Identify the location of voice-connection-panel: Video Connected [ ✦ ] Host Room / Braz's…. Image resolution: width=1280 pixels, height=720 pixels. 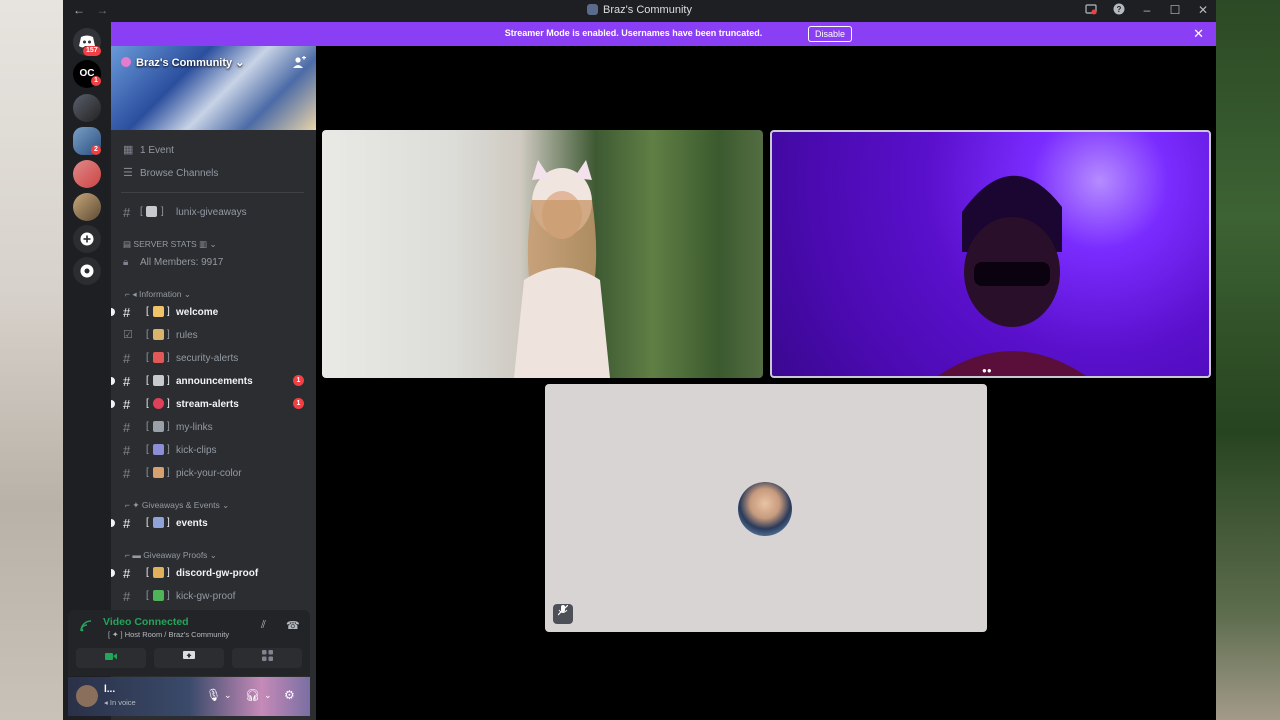
(189, 643).